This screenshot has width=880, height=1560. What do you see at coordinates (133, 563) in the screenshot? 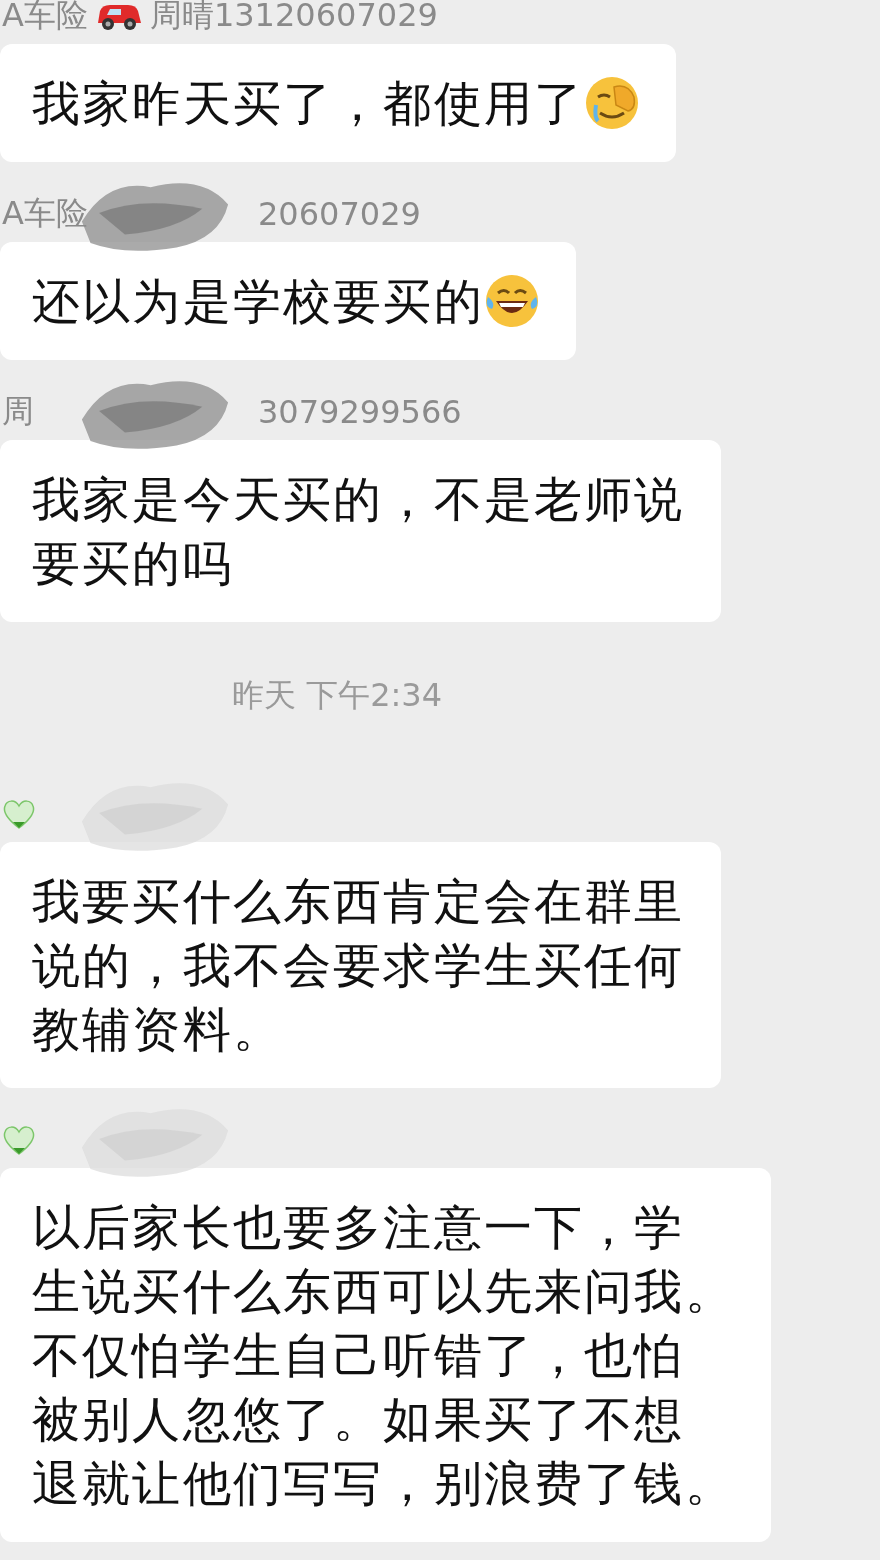
I see `message-line: 要买的吗` at bounding box center [133, 563].